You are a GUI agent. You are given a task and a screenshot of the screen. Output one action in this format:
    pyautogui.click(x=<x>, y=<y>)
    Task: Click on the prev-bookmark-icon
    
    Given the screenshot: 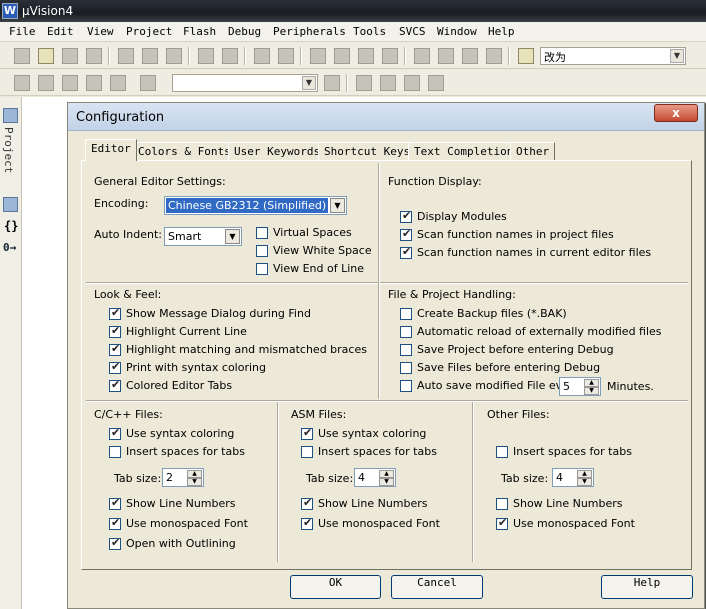 What is the action you would take?
    pyautogui.click(x=342, y=56)
    